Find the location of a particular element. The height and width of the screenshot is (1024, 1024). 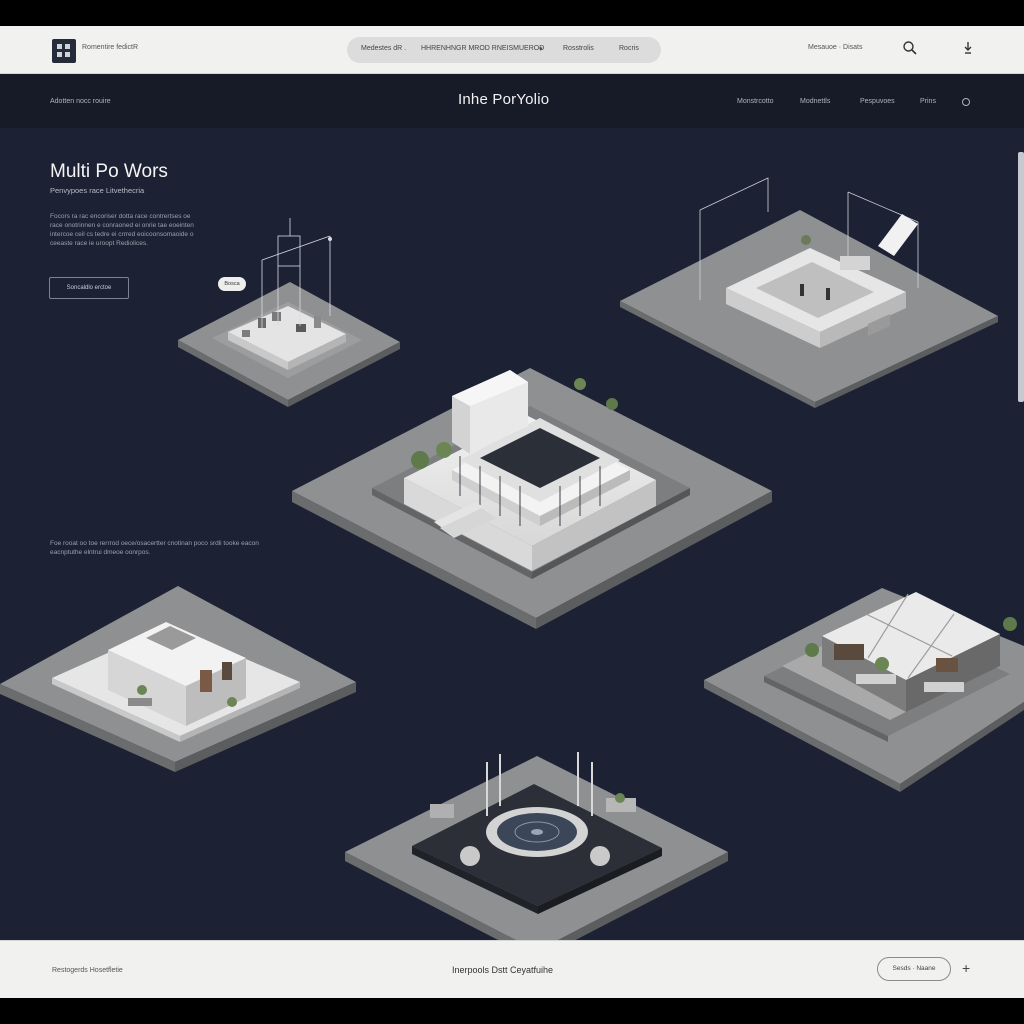

resources-link: Mesauoe · Disats is located at coordinates (835, 47).